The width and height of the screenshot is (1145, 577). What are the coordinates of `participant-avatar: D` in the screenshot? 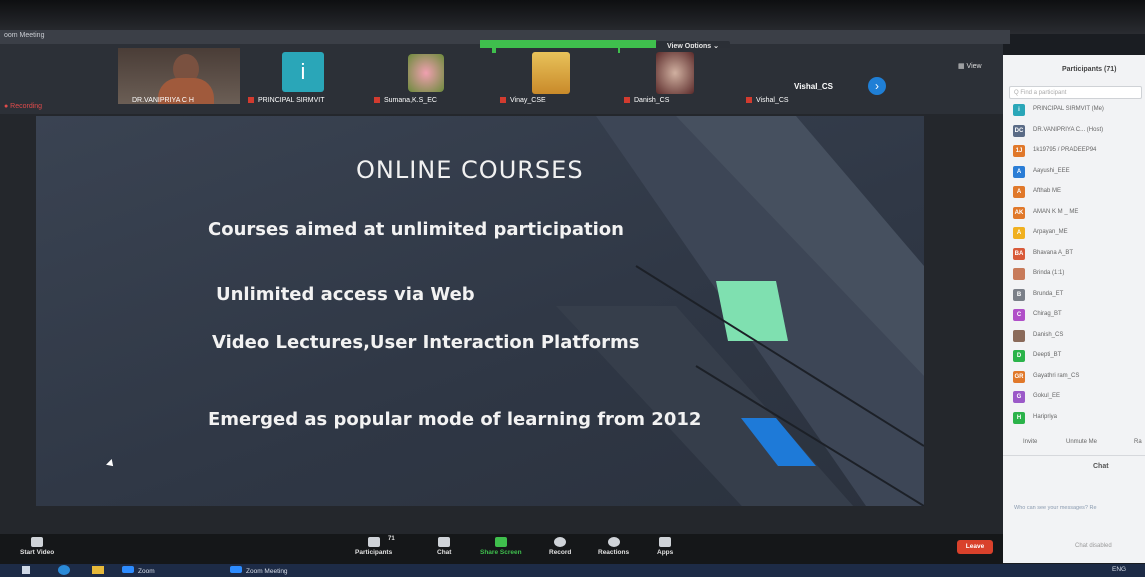 It's located at (1019, 356).